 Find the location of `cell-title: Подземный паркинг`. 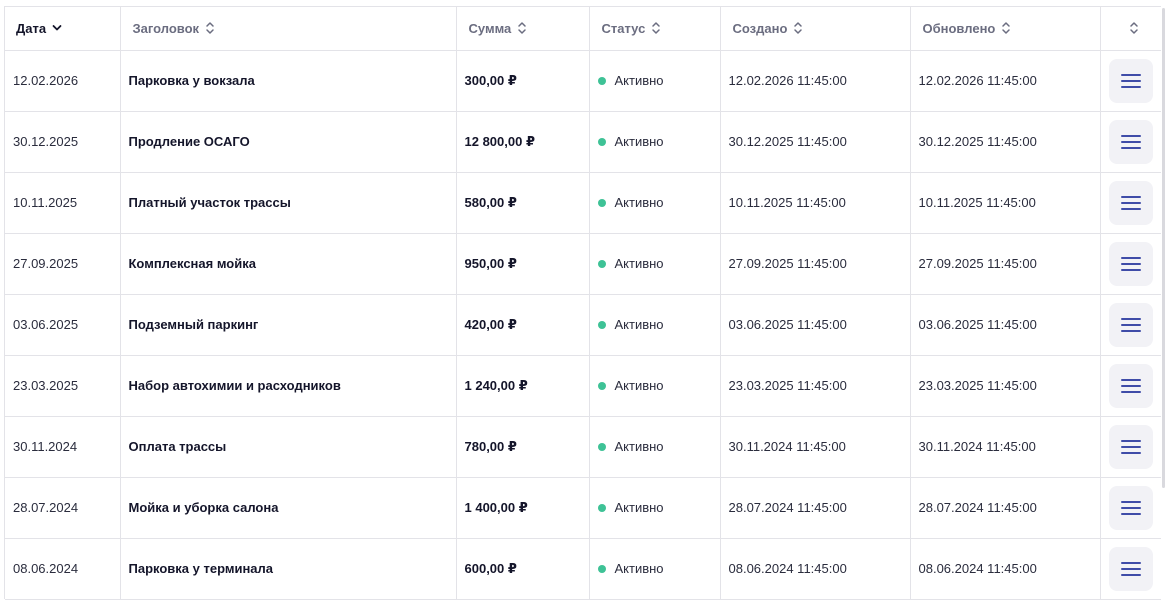

cell-title: Подземный паркинг is located at coordinates (288, 325).